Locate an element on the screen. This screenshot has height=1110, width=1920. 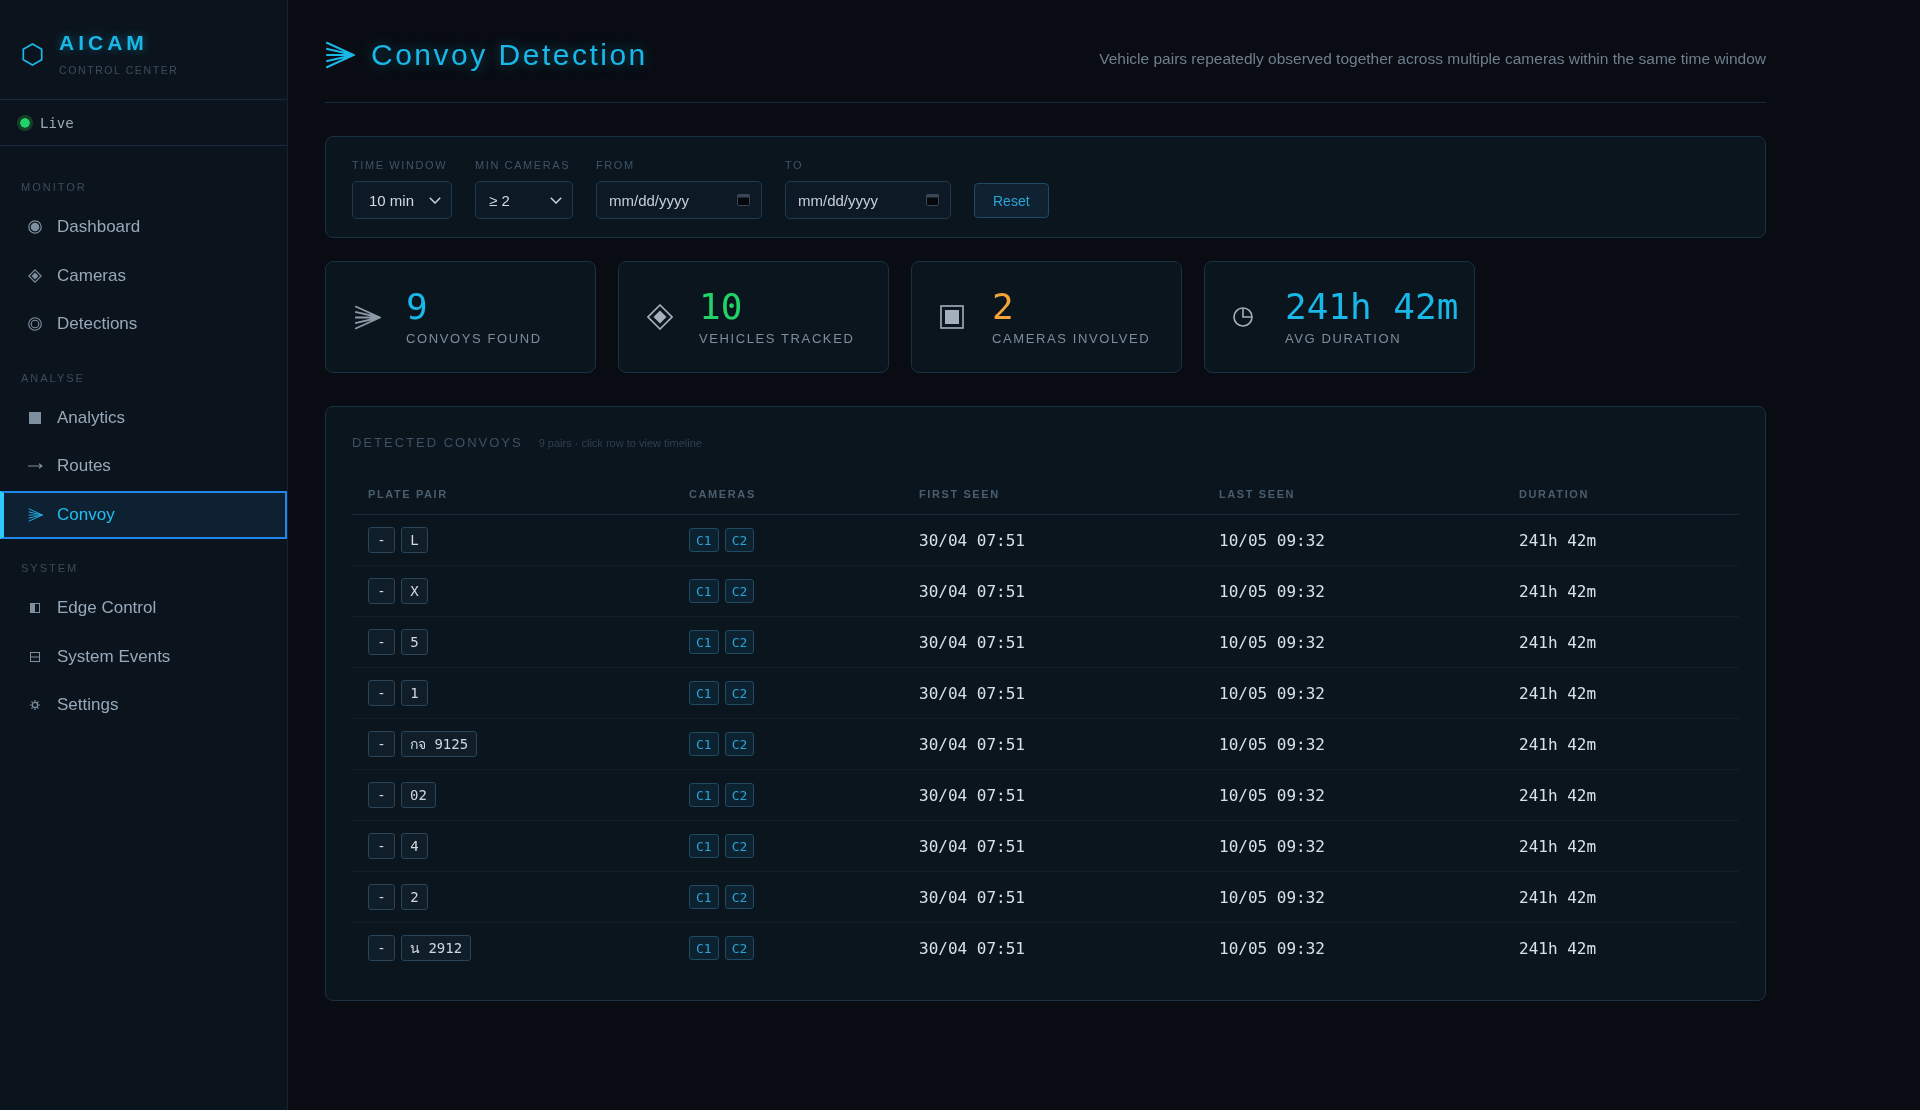
dot-ring-icon is located at coordinates (35, 227).